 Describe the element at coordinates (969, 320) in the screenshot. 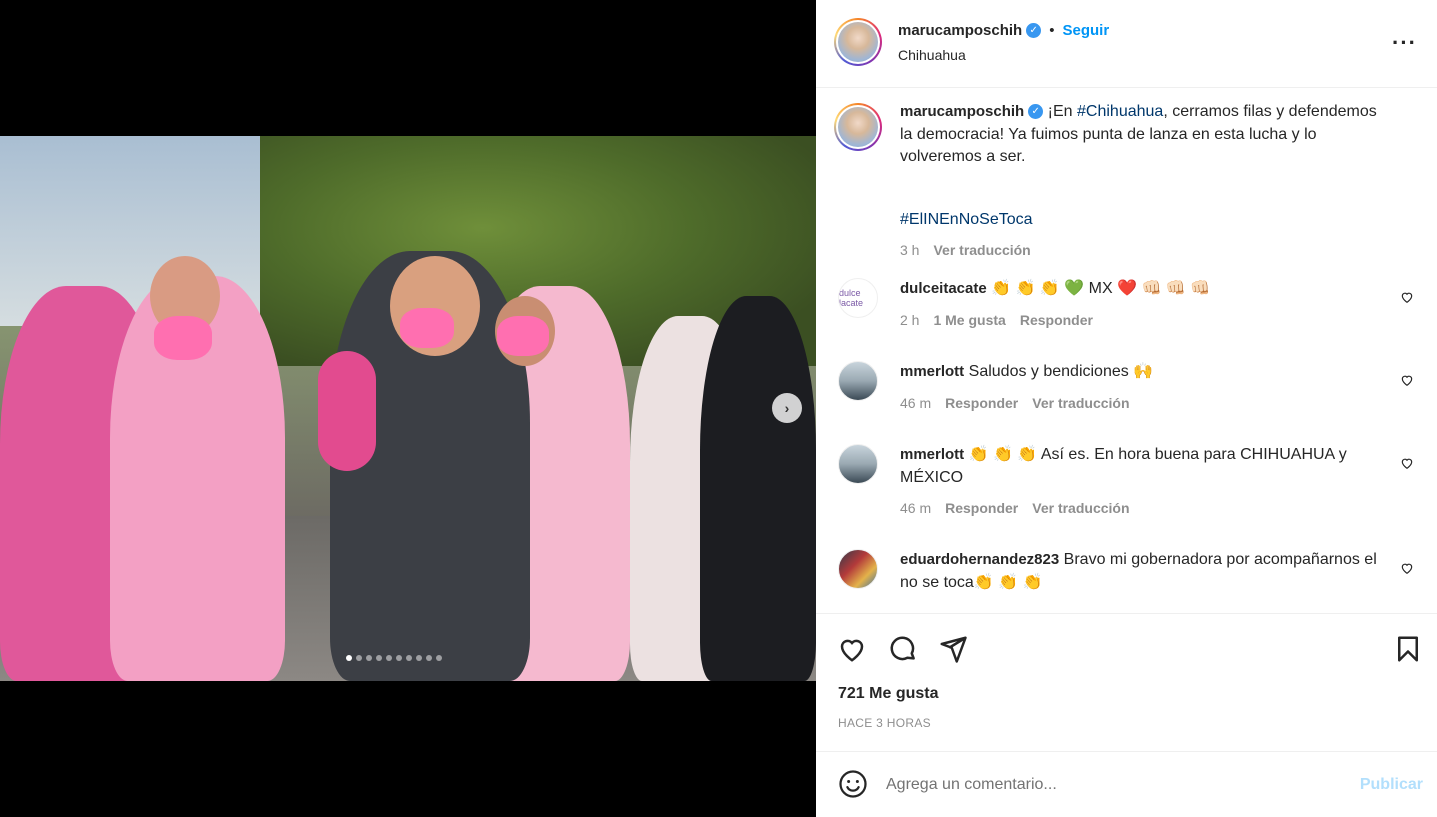

I see `comment-likes: 1 Me gusta` at that location.